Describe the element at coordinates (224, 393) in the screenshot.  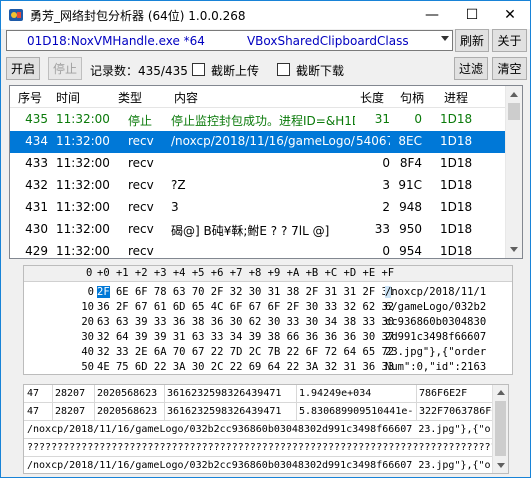
I see `decode-long: 3616232598326439471` at that location.